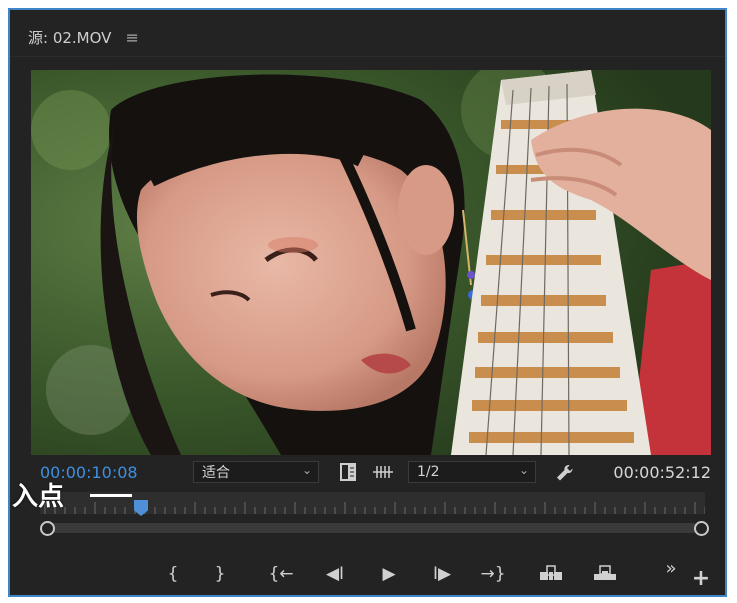 This screenshot has height=603, width=737. What do you see at coordinates (367, 473) in the screenshot?
I see `viewer-controls-row: 00:00:10:08 适合 ⌄ 1/2 ⌄ 00:00:52:12` at bounding box center [367, 473].